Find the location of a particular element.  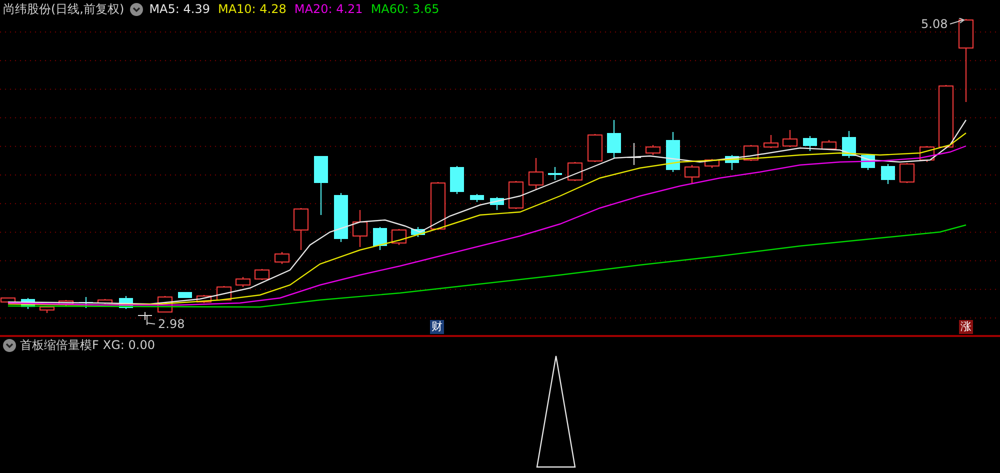

moving-average-value: MA5: 4.39 is located at coordinates (179, 9).